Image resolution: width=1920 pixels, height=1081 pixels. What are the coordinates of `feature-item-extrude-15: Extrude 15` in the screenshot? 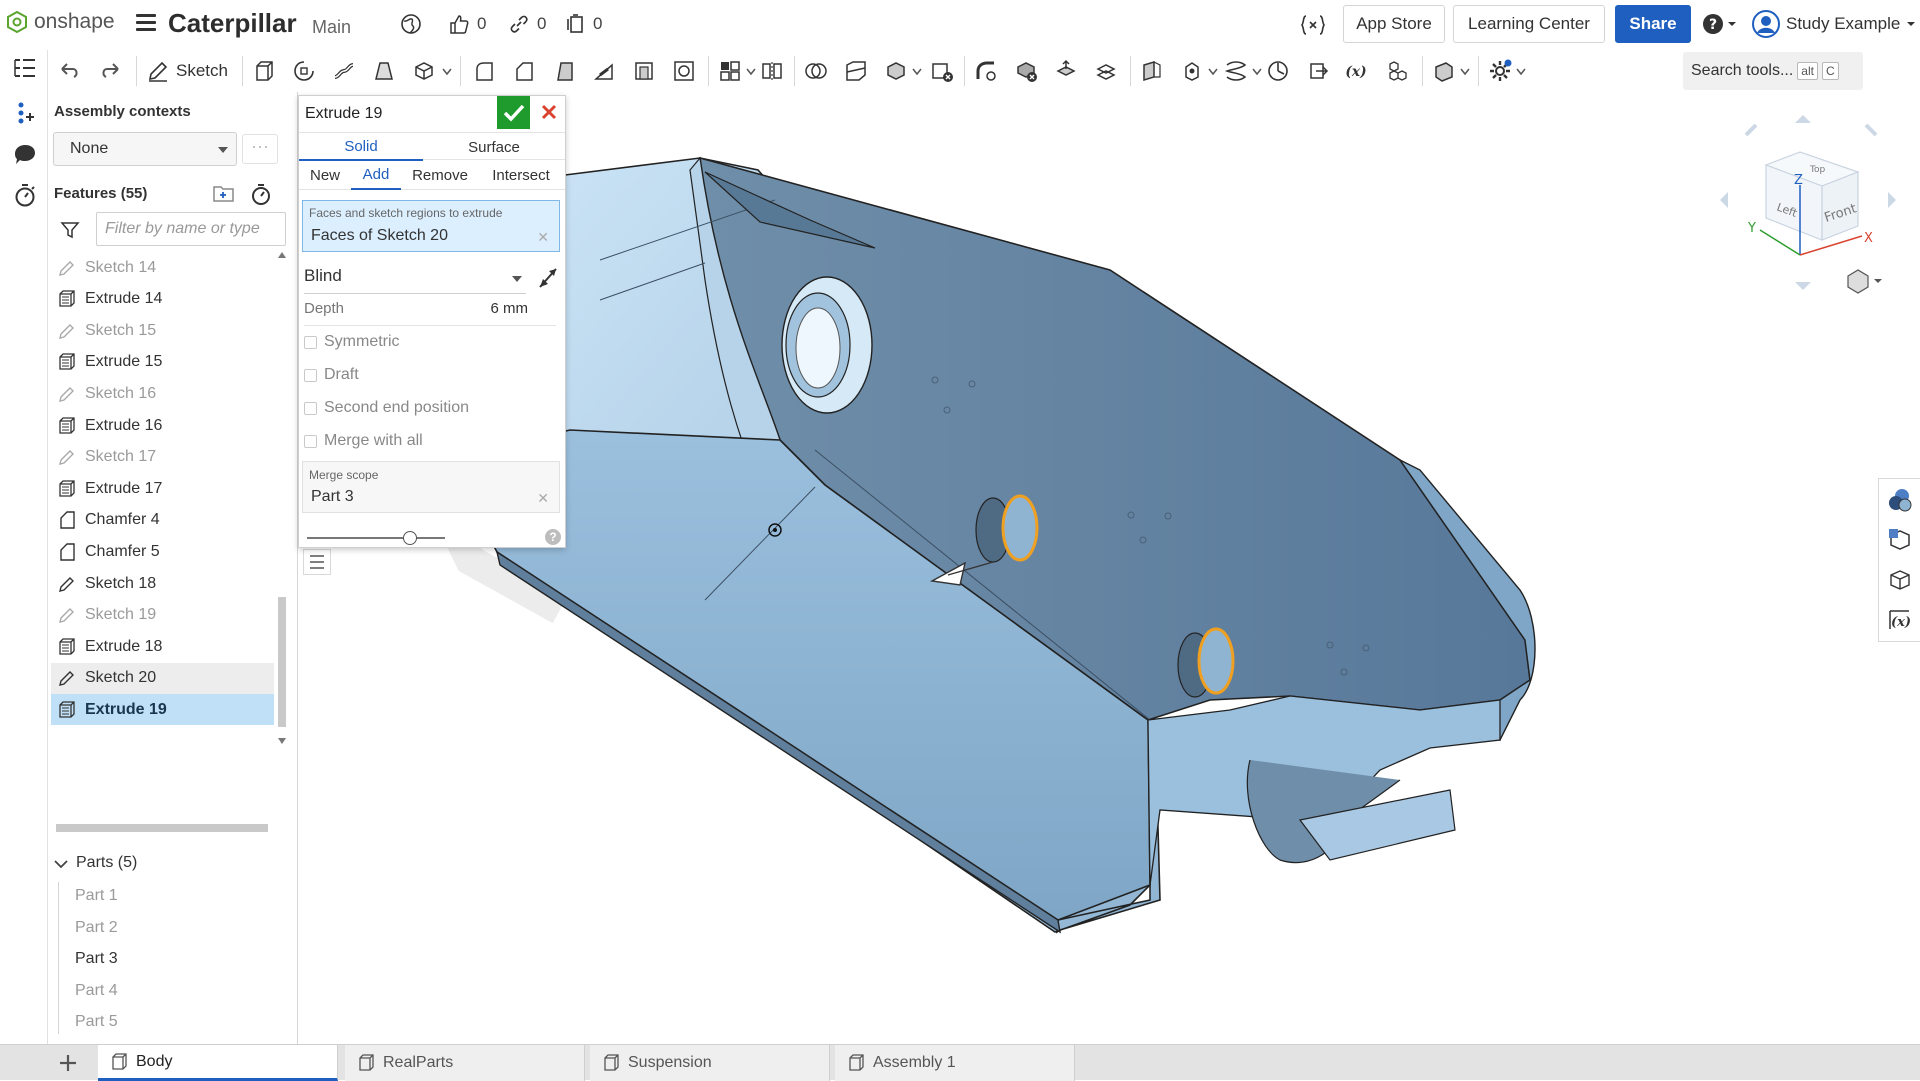 It's located at (162, 362).